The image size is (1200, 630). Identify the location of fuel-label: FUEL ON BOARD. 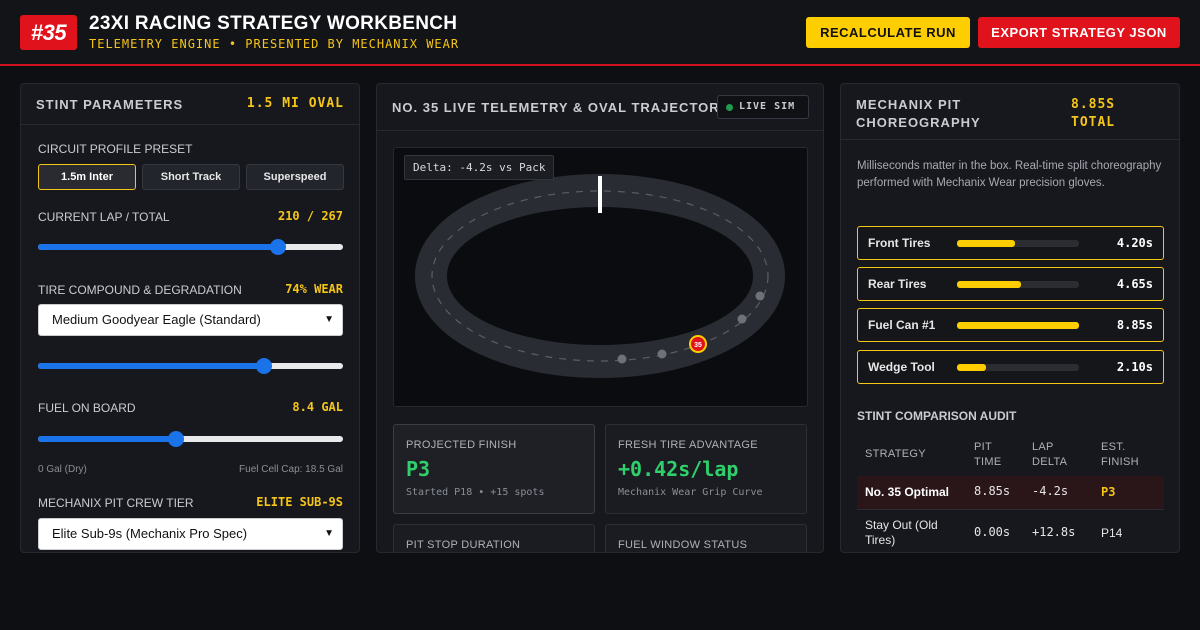
(87, 408).